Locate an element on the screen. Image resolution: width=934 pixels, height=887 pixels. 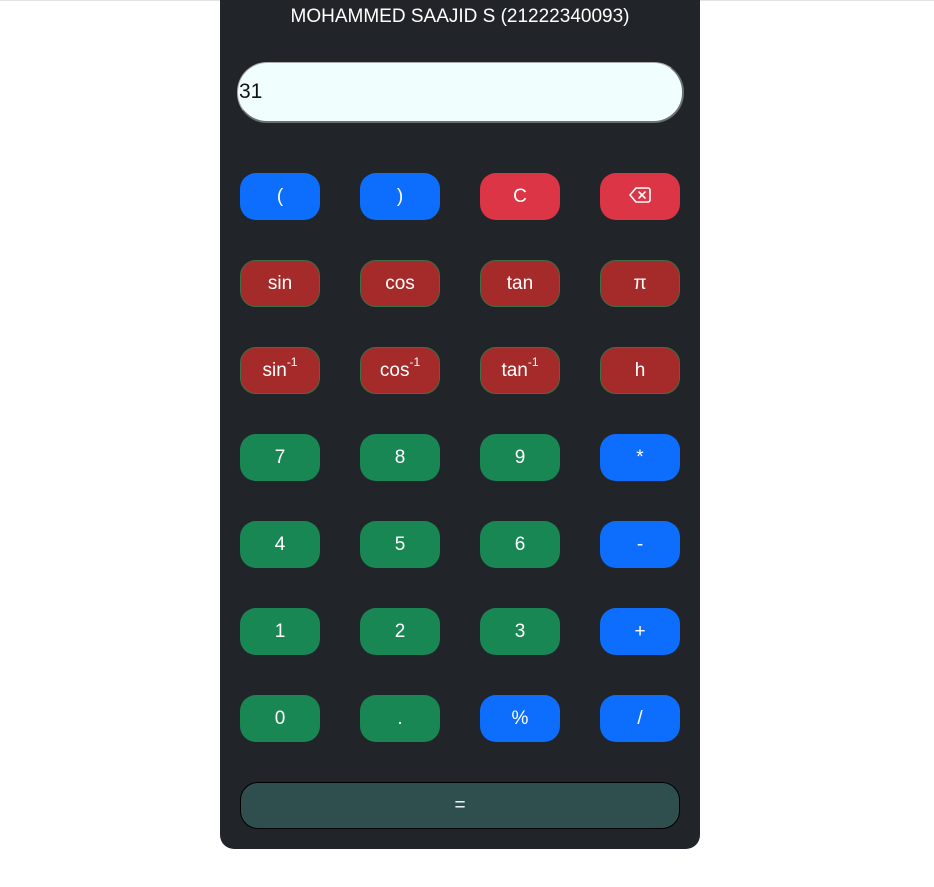
backspace-icon is located at coordinates (640, 195).